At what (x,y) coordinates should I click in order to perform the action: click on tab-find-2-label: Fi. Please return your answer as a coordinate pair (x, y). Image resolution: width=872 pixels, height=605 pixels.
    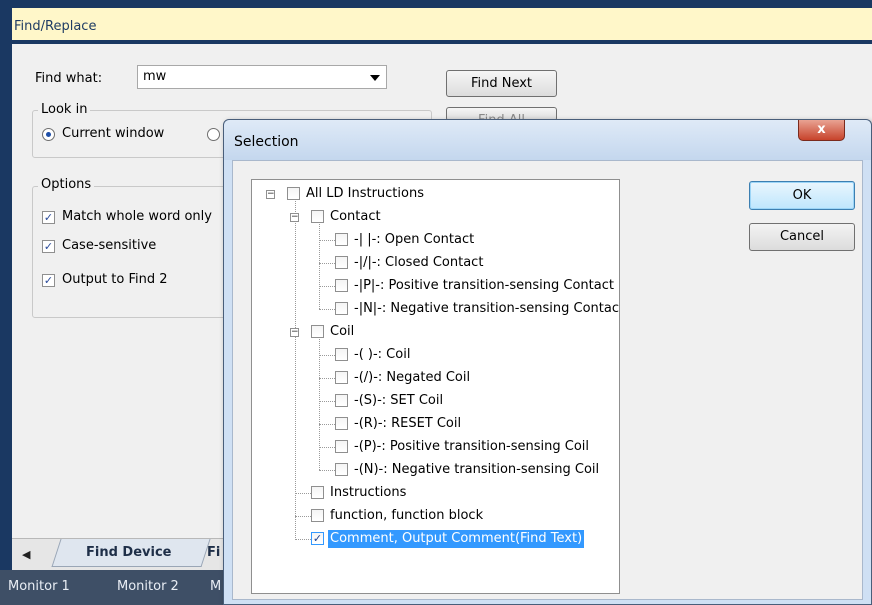
    Looking at the image, I should click on (213, 552).